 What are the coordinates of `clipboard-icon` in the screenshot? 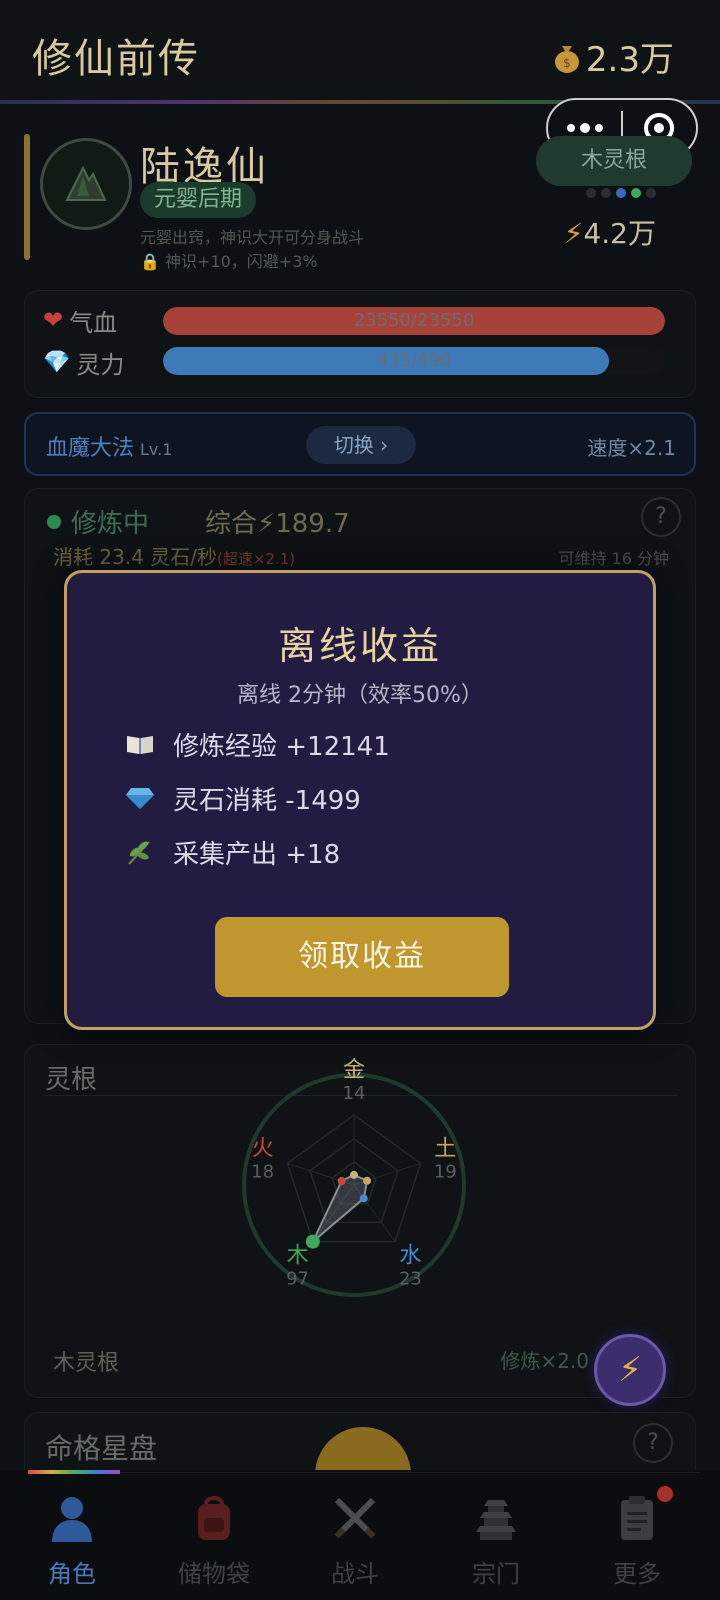 It's located at (637, 1518).